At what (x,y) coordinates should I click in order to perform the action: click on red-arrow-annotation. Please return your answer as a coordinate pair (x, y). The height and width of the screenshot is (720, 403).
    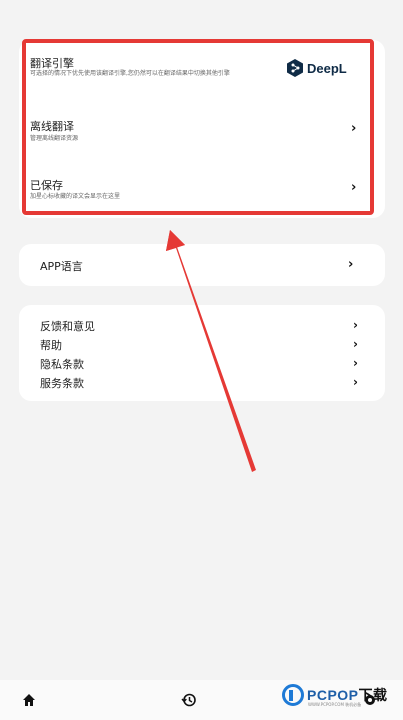
    Looking at the image, I should click on (211, 351).